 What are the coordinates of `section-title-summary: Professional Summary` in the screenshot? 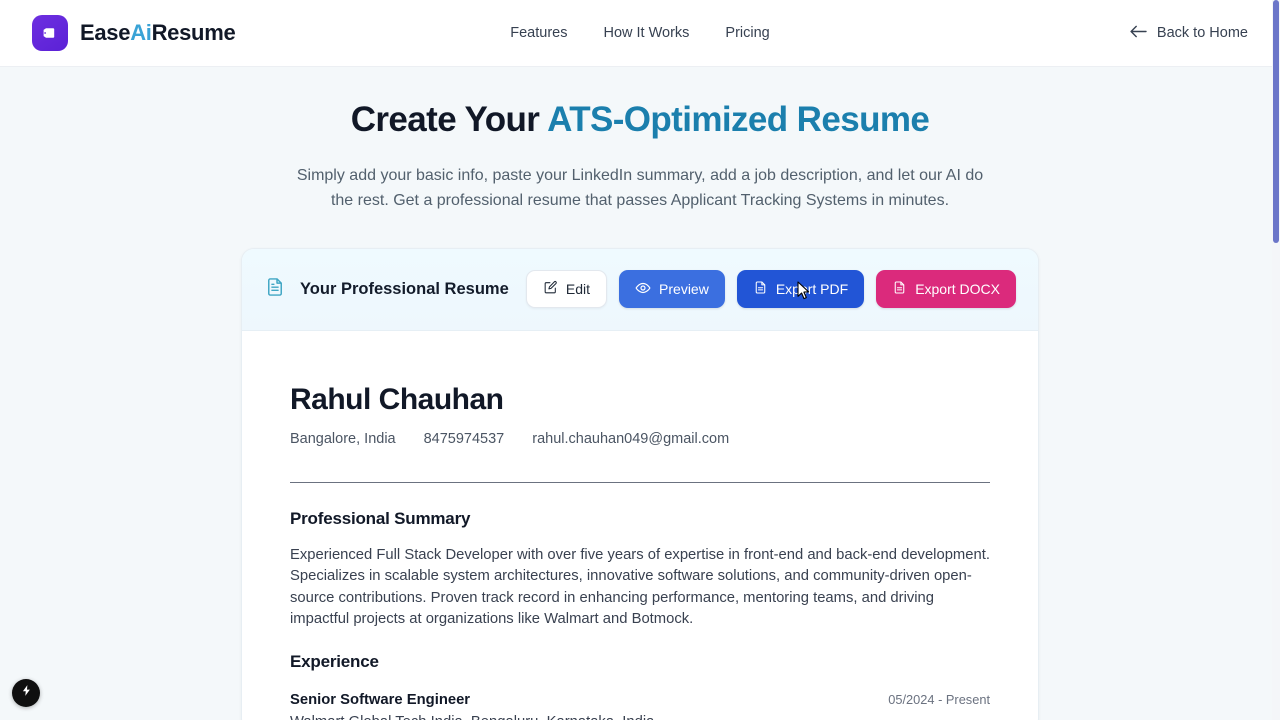 It's located at (380, 518).